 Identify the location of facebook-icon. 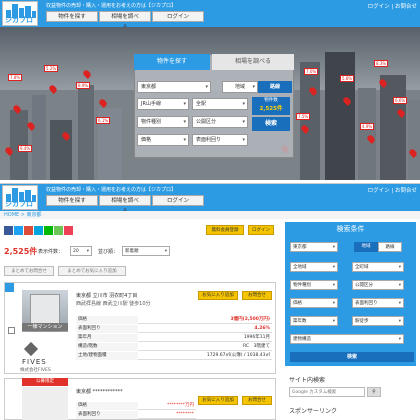
(8, 230).